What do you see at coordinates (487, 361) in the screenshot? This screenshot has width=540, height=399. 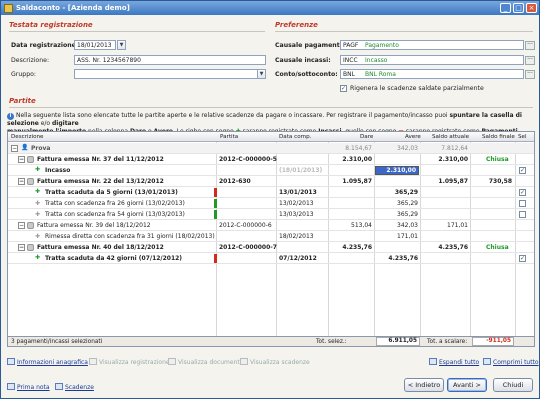 I see `collapse-icon` at bounding box center [487, 361].